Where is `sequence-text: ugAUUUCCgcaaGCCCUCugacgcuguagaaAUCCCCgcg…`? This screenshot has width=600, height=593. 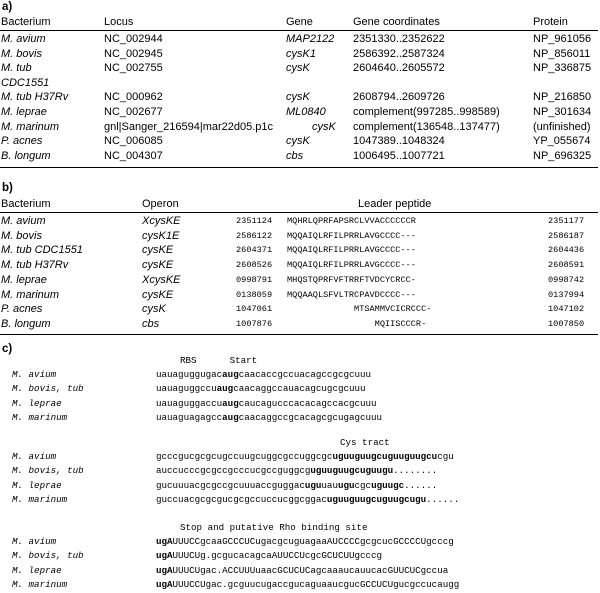 sequence-text: ugAUUUCCgcaaGCCCUCugacgcuguagaaAUCCCCgcg… is located at coordinates (305, 541).